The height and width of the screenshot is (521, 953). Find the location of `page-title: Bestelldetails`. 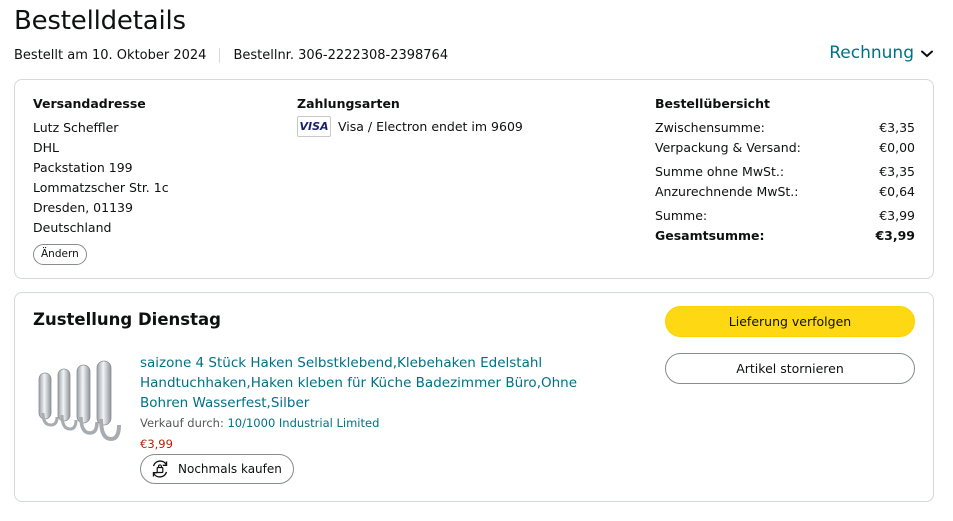

page-title: Bestelldetails is located at coordinates (100, 21).